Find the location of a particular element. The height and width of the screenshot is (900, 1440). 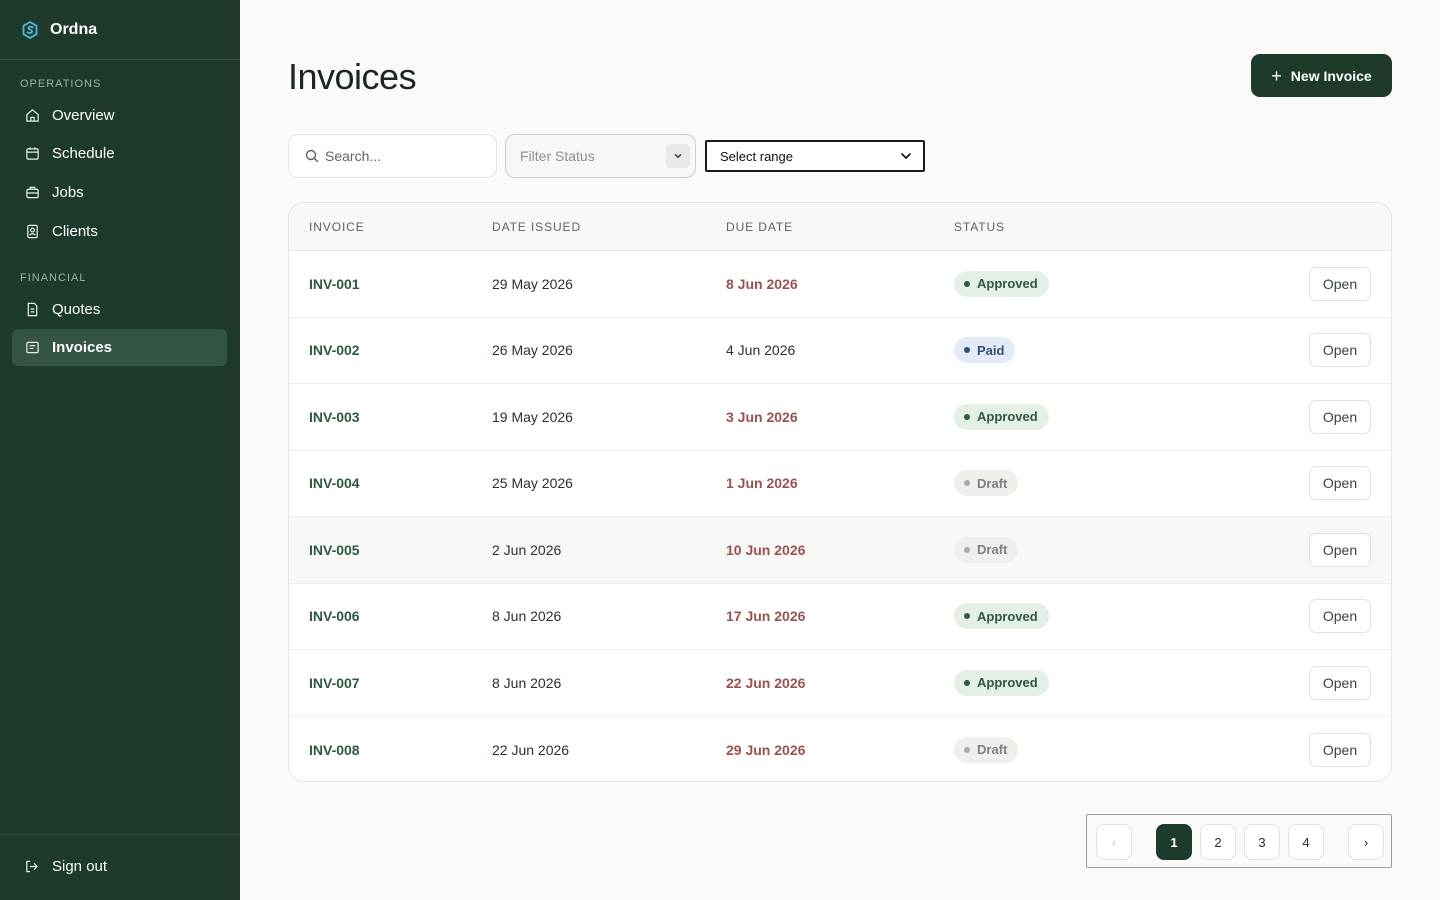

invoice-number-link: INV-008 is located at coordinates (334, 749).